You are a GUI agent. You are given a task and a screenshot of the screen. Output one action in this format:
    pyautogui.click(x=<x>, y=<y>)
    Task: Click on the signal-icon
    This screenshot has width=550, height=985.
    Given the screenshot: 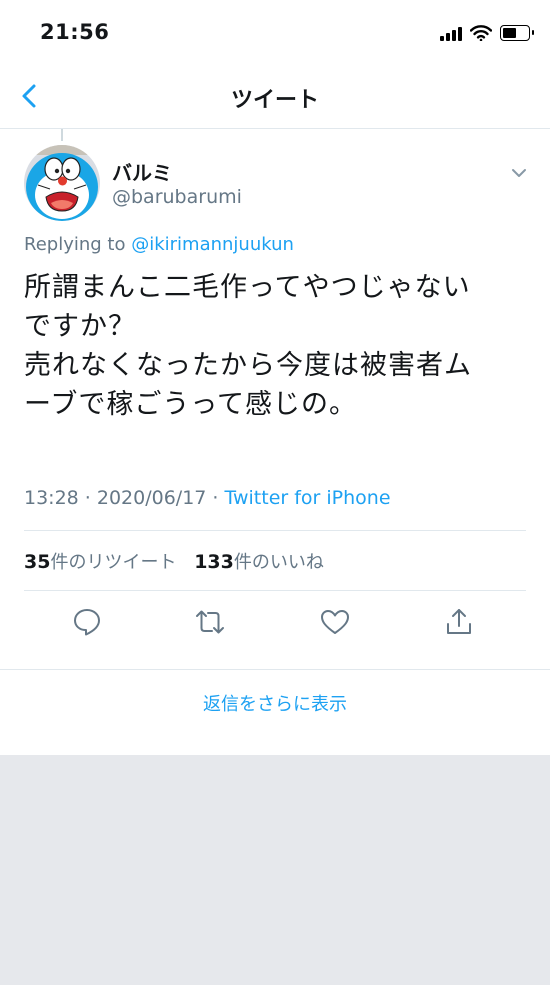 What is the action you would take?
    pyautogui.click(x=451, y=33)
    